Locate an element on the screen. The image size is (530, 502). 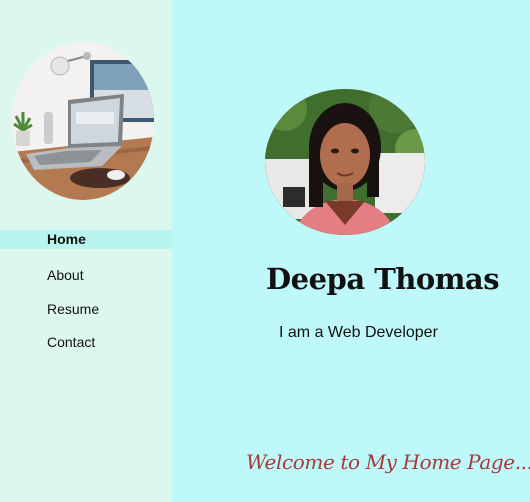
nav-item-home: Home is located at coordinates (86, 239).